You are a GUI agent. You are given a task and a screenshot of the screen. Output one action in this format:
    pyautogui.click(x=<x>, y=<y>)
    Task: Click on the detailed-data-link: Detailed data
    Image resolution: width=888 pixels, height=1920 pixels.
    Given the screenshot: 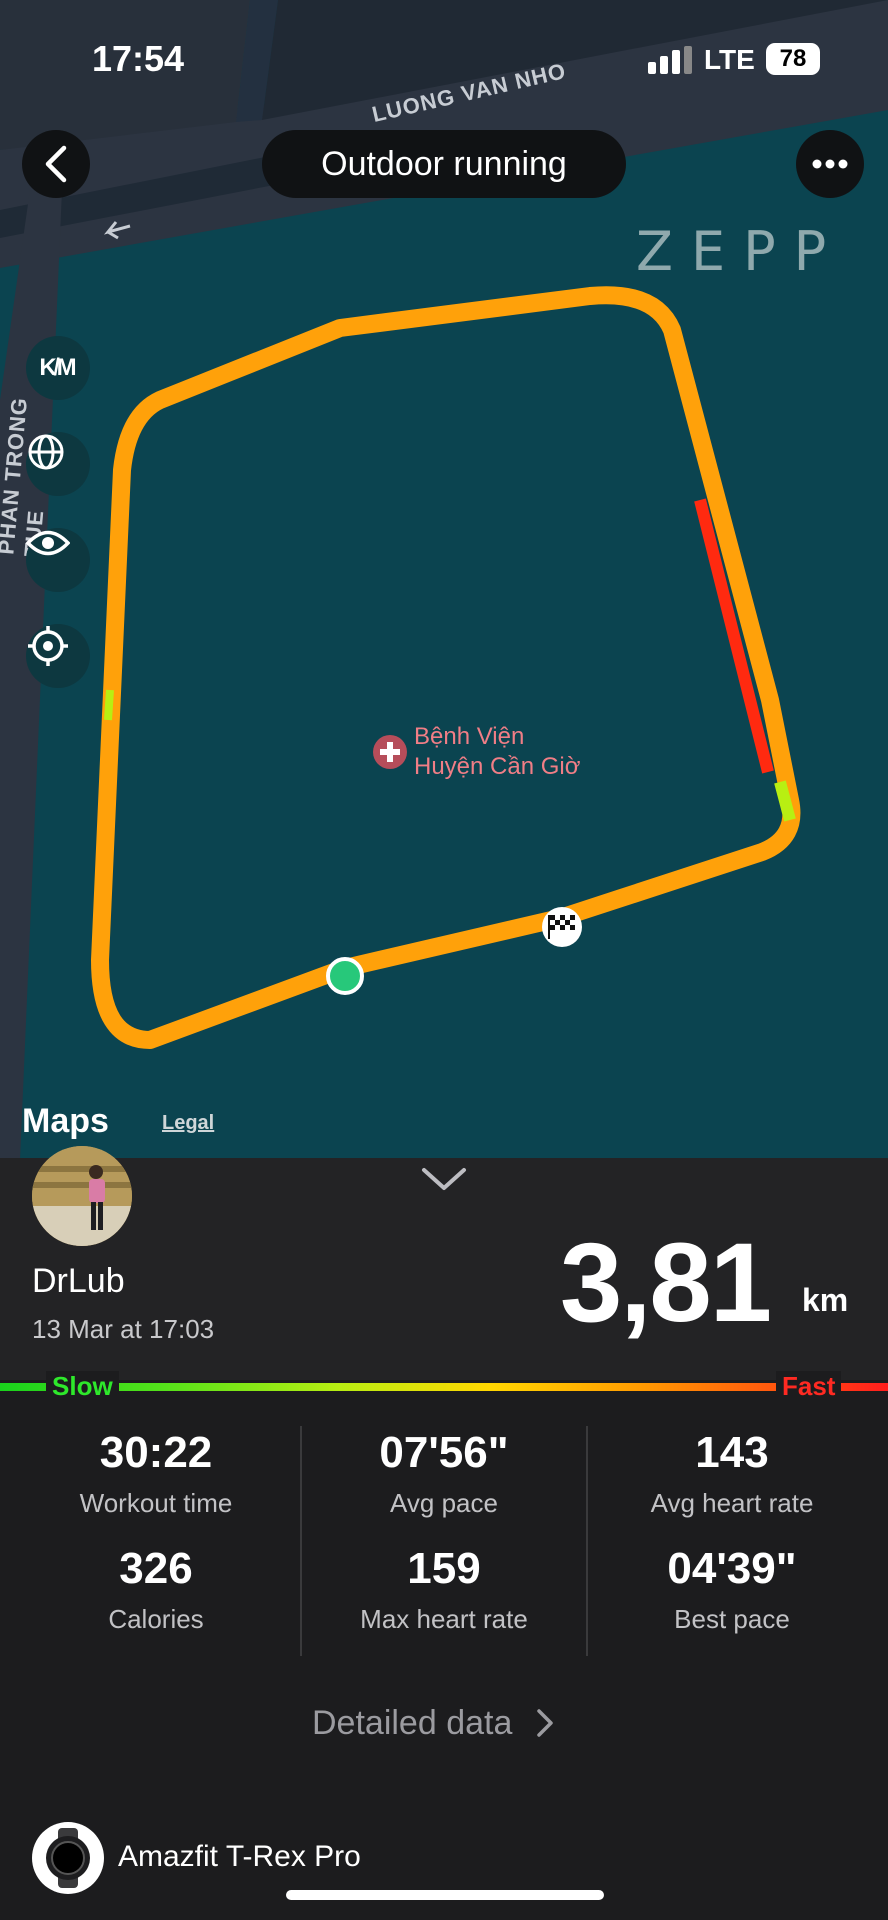 What is the action you would take?
    pyautogui.click(x=433, y=1723)
    